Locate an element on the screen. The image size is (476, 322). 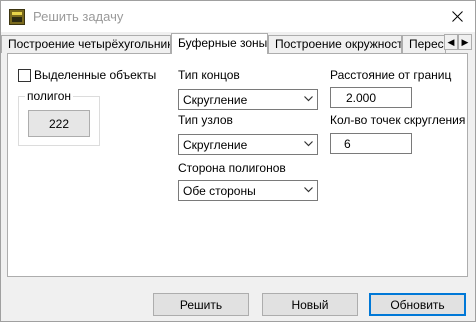
new-button: Новый is located at coordinates (310, 304).